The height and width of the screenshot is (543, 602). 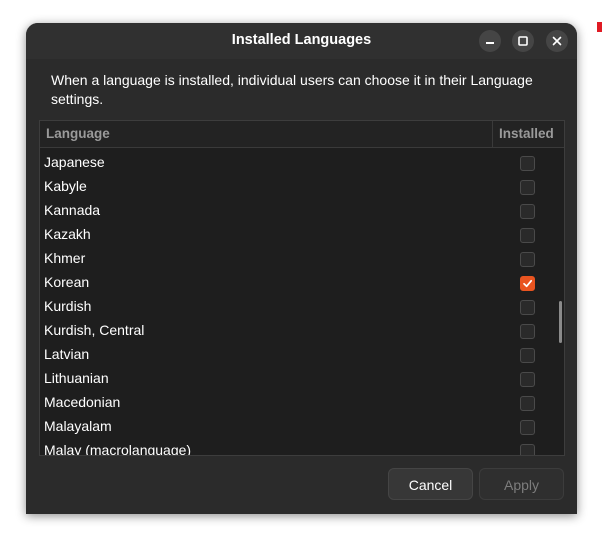 What do you see at coordinates (521, 484) in the screenshot?
I see `apply-button: Apply` at bounding box center [521, 484].